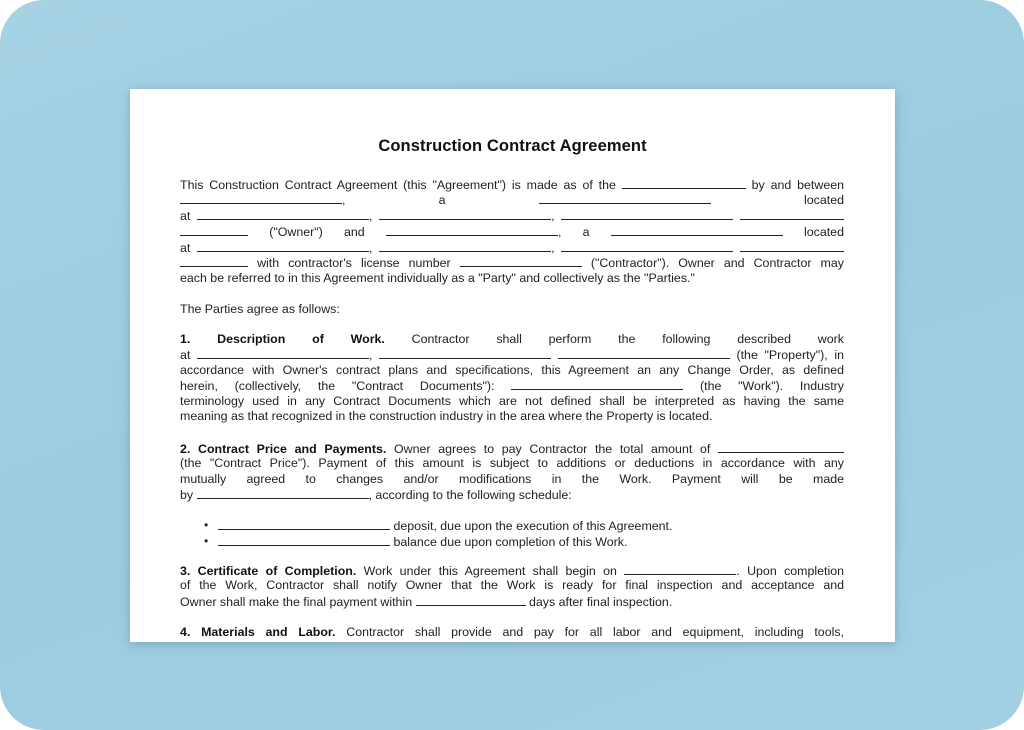 This screenshot has height=730, width=1024. I want to click on section-heading: Work., so click(367, 339).